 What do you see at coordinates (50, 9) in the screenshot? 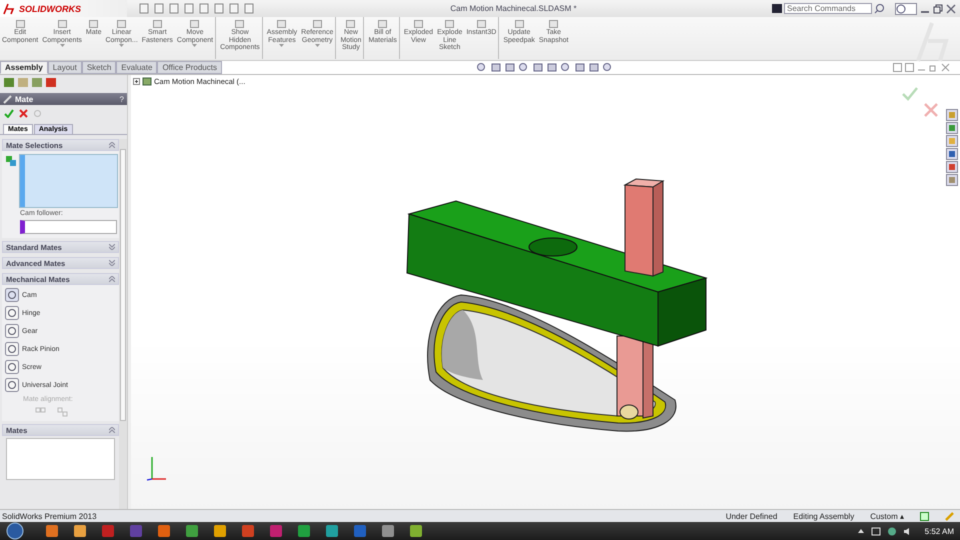
I see `brand-name: SOLIDWORKS` at bounding box center [50, 9].